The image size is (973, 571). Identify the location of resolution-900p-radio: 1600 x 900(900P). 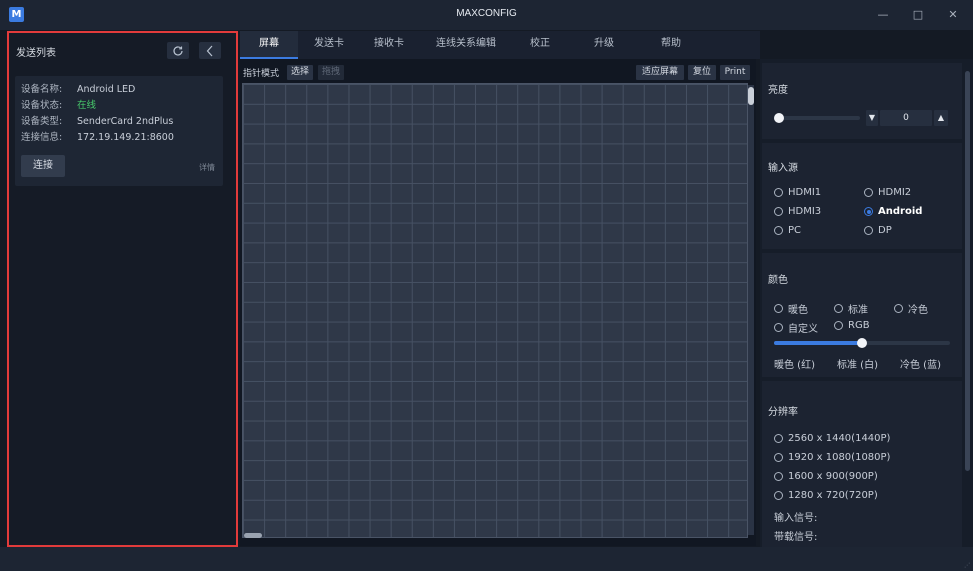
(826, 476).